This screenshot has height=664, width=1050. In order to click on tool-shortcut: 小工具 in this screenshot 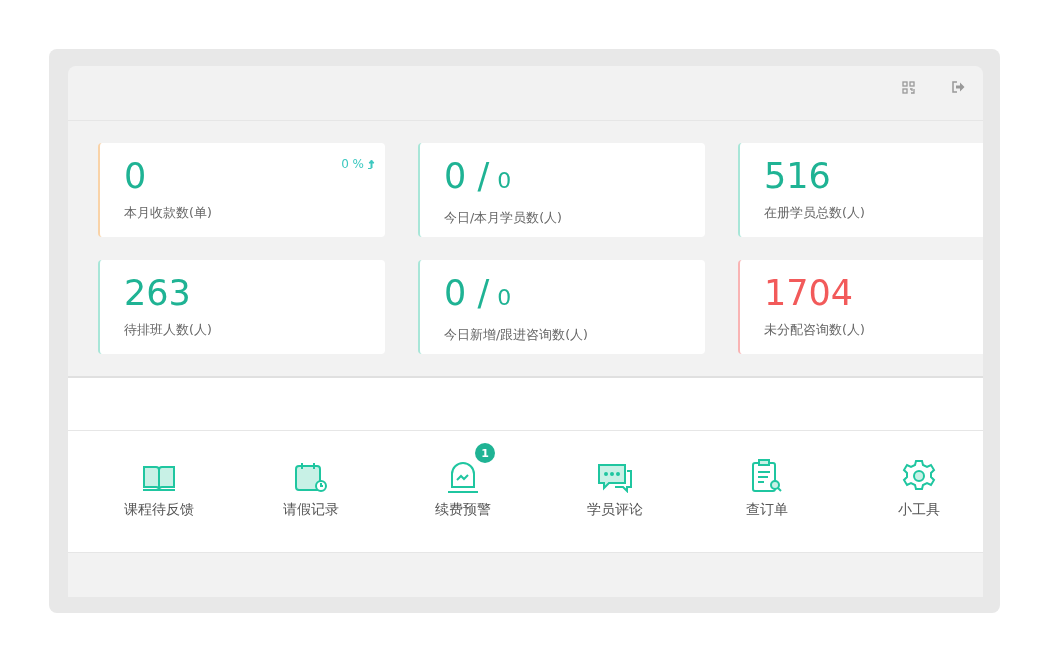, I will do `click(919, 497)`.